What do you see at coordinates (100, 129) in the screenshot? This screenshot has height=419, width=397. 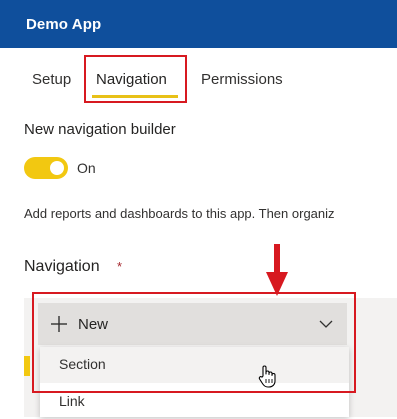 I see `builder-label: New navigation builder` at bounding box center [100, 129].